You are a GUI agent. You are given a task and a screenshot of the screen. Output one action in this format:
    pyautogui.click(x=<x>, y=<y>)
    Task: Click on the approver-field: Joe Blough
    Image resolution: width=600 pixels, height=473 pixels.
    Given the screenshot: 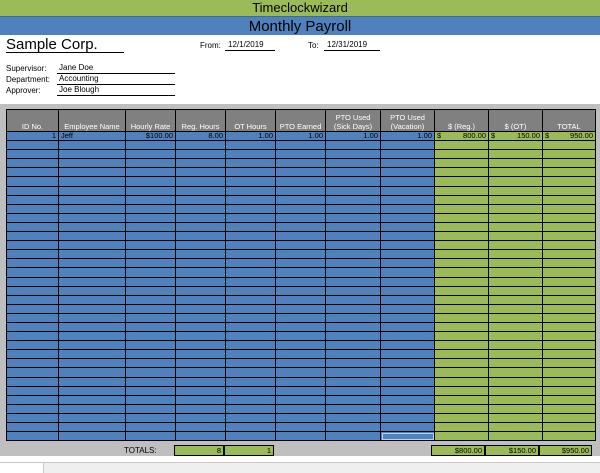 What is the action you would take?
    pyautogui.click(x=116, y=90)
    